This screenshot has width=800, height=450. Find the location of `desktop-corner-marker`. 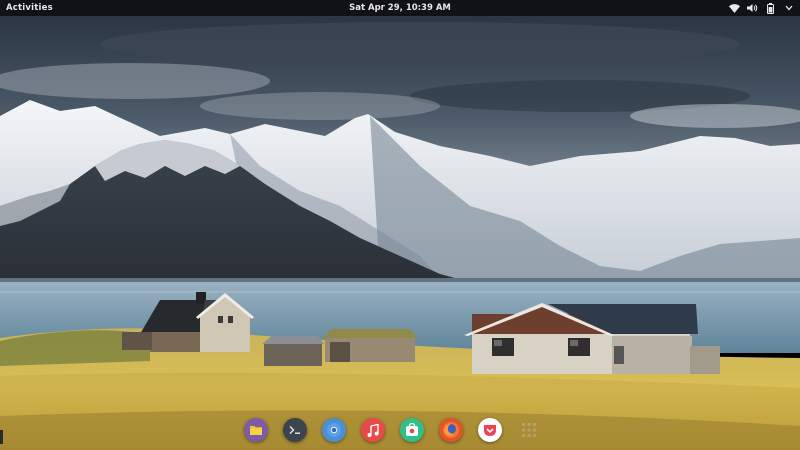

desktop-corner-marker is located at coordinates (1, 437).